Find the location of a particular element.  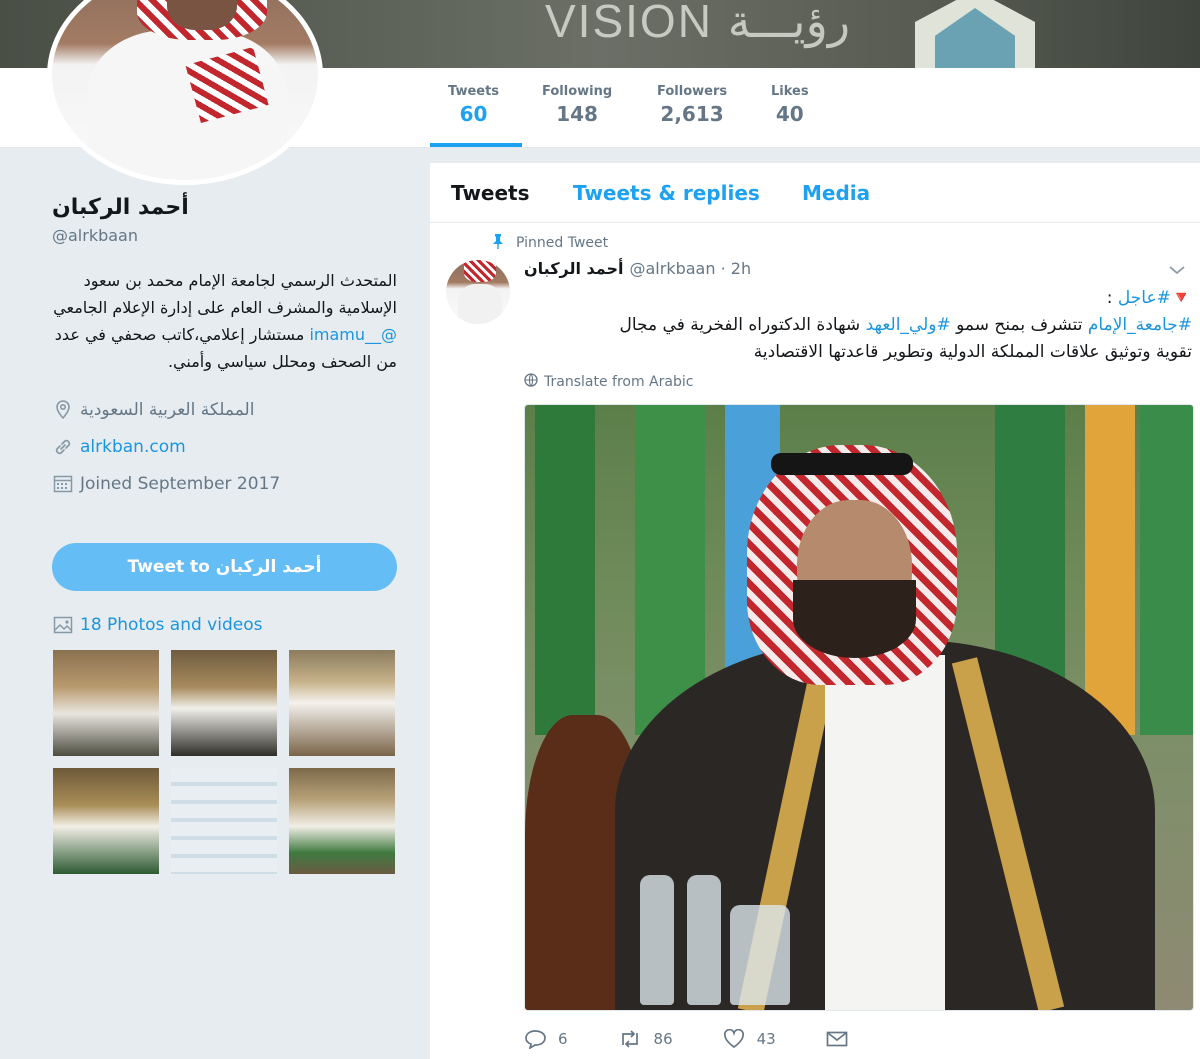

pinned-tweet-label: Pinned Tweet is located at coordinates (550, 243).